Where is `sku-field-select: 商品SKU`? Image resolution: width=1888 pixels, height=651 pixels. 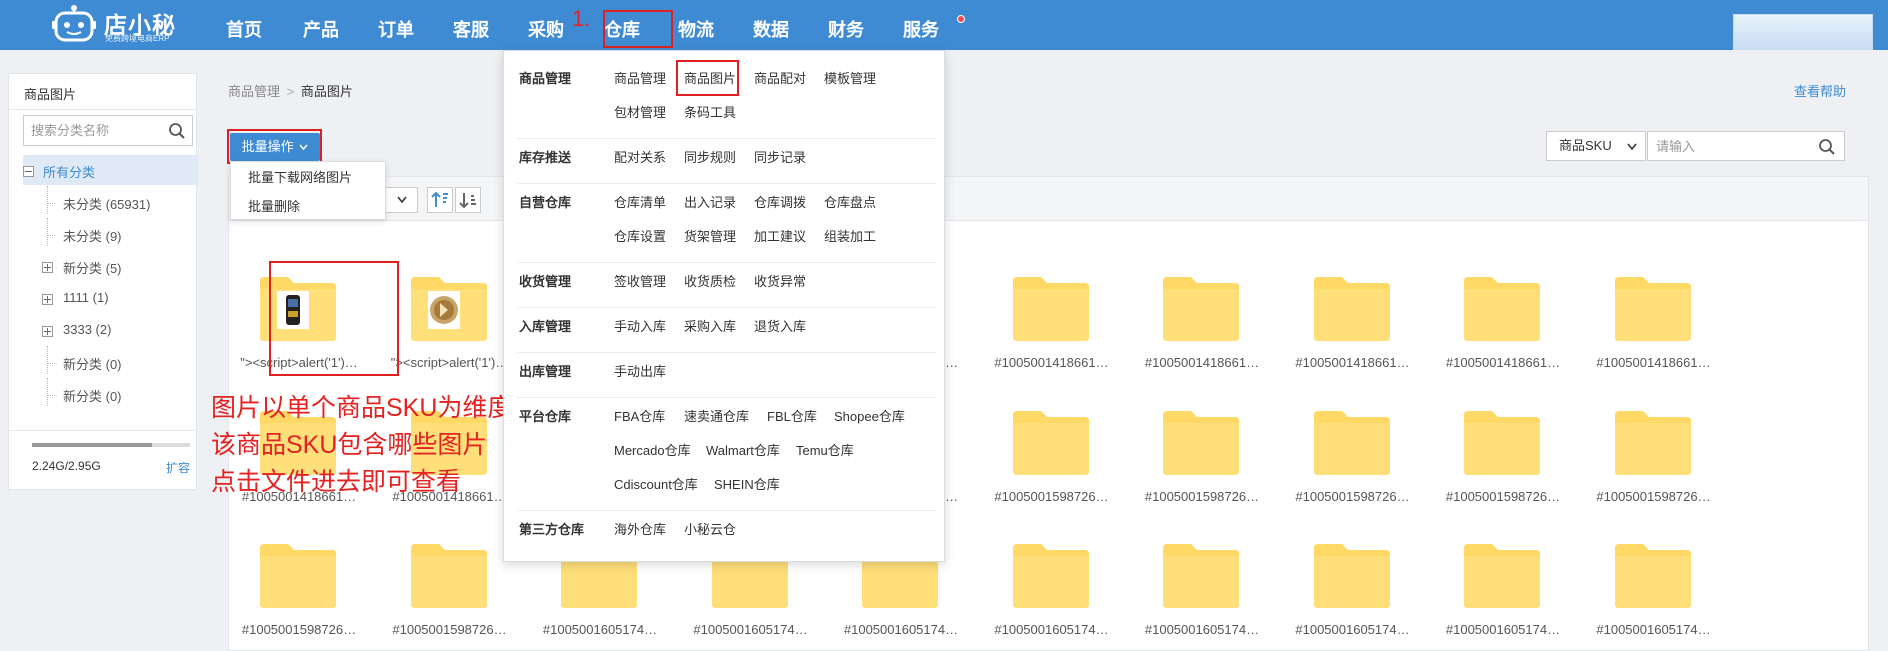 sku-field-select: 商品SKU is located at coordinates (1596, 146).